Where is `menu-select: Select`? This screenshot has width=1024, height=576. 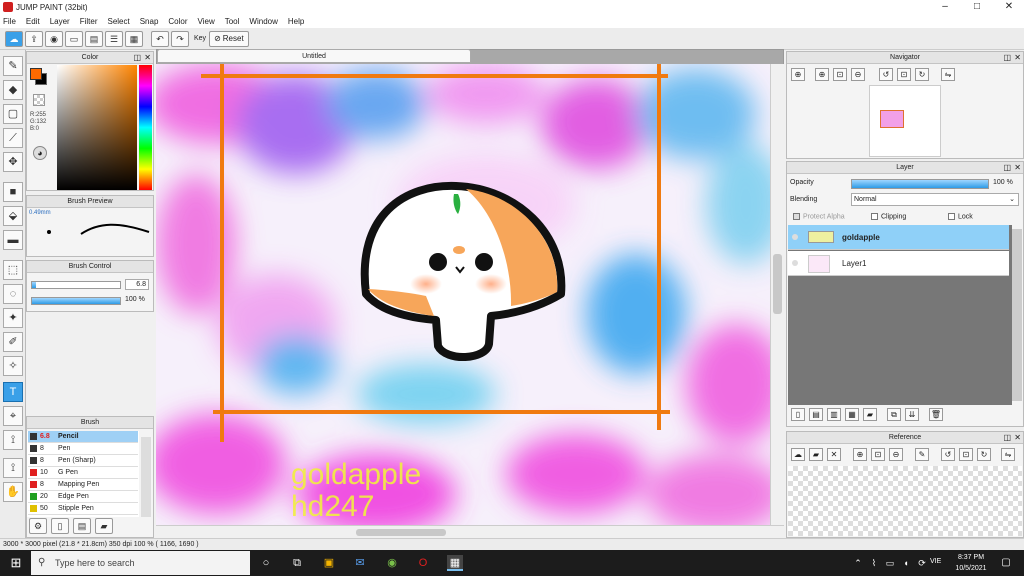
menu-select: Select is located at coordinates (118, 21).